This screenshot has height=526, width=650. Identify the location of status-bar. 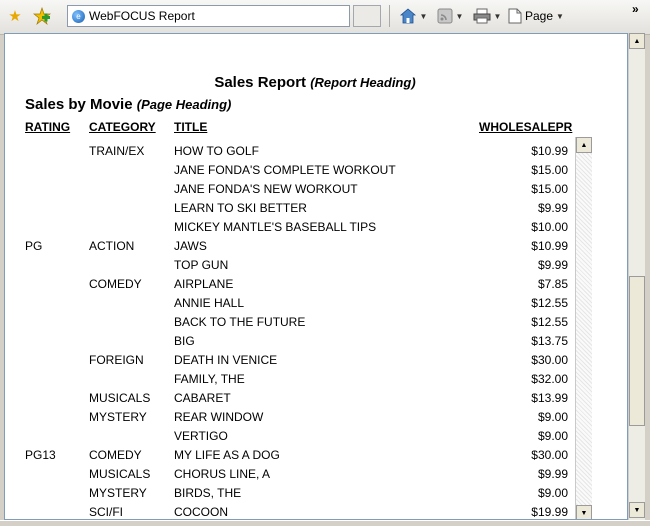
(325, 523).